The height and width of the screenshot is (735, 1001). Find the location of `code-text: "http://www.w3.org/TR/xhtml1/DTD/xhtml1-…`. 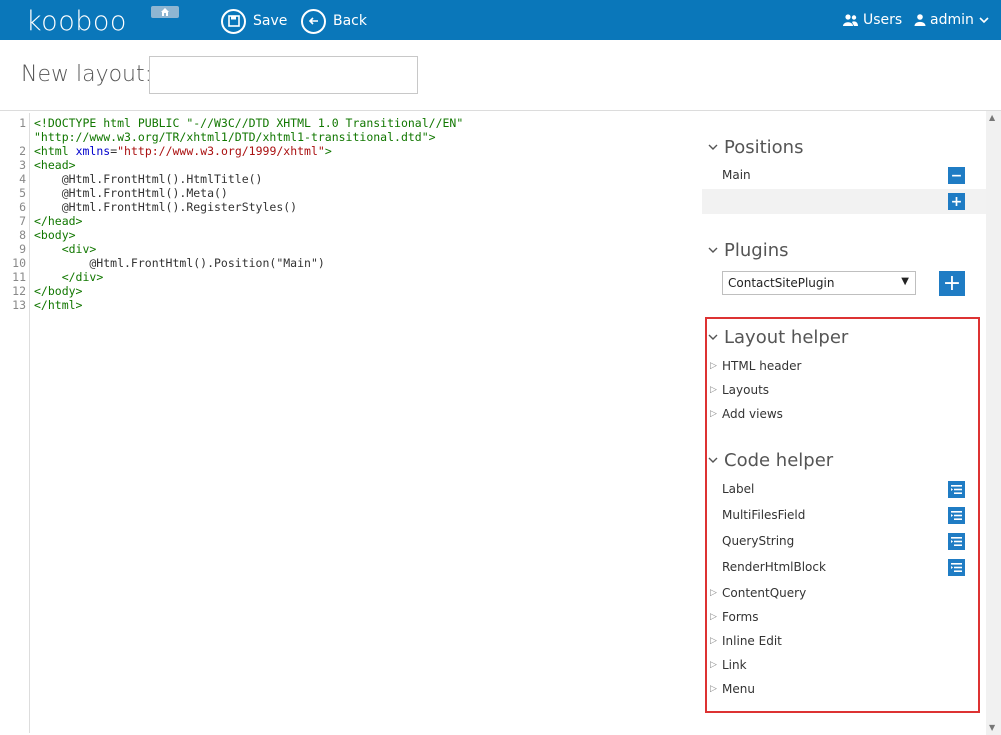

code-text: "http://www.w3.org/TR/xhtml1/DTD/xhtml1-… is located at coordinates (235, 137).